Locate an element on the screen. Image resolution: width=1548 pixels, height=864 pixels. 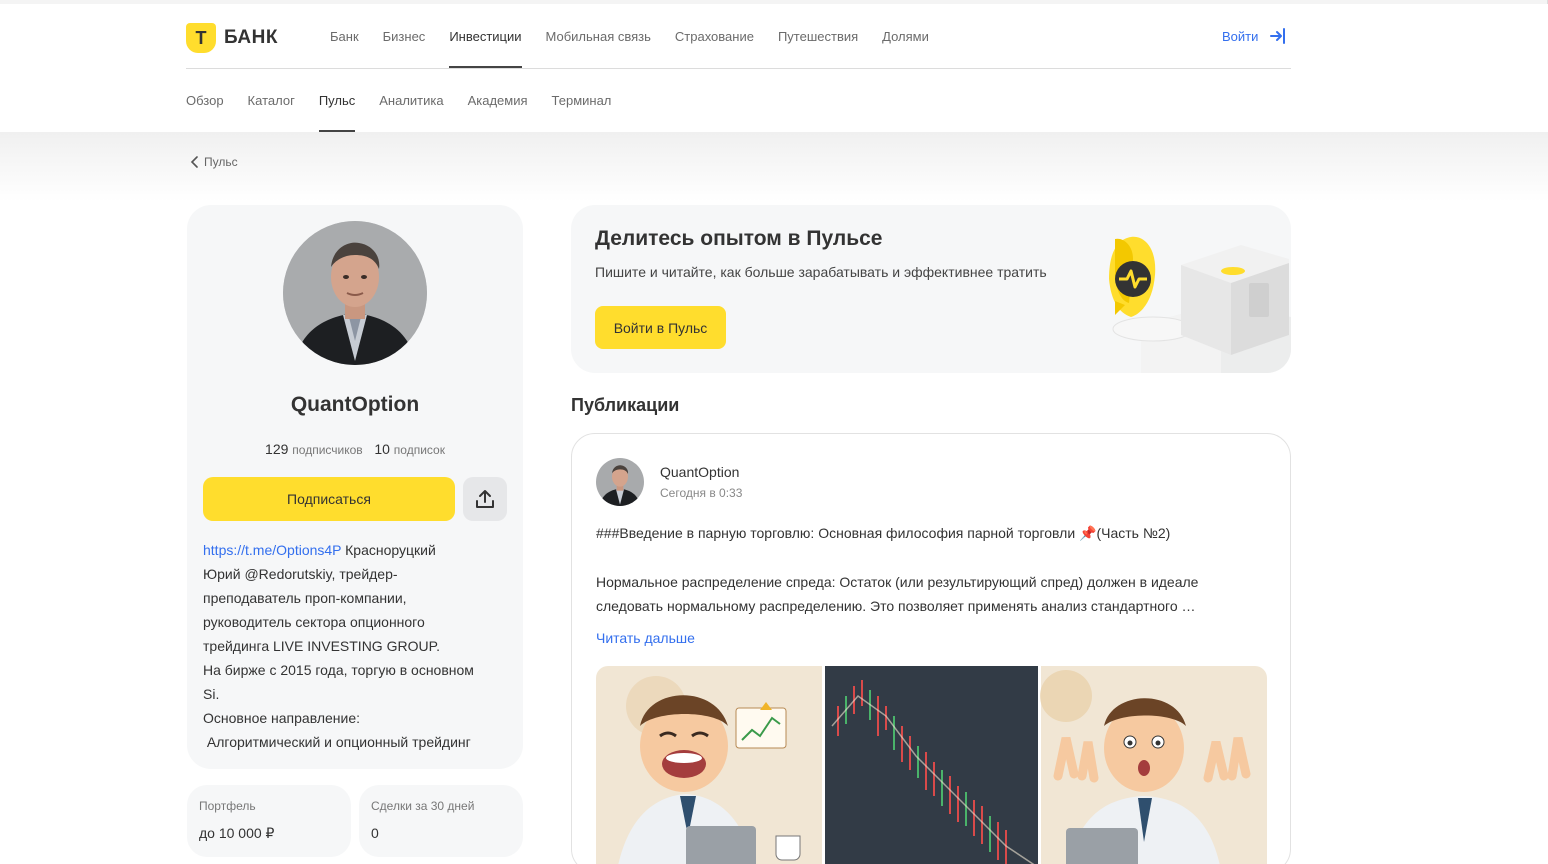
pulse-illustration-icon is located at coordinates (1200, 304).